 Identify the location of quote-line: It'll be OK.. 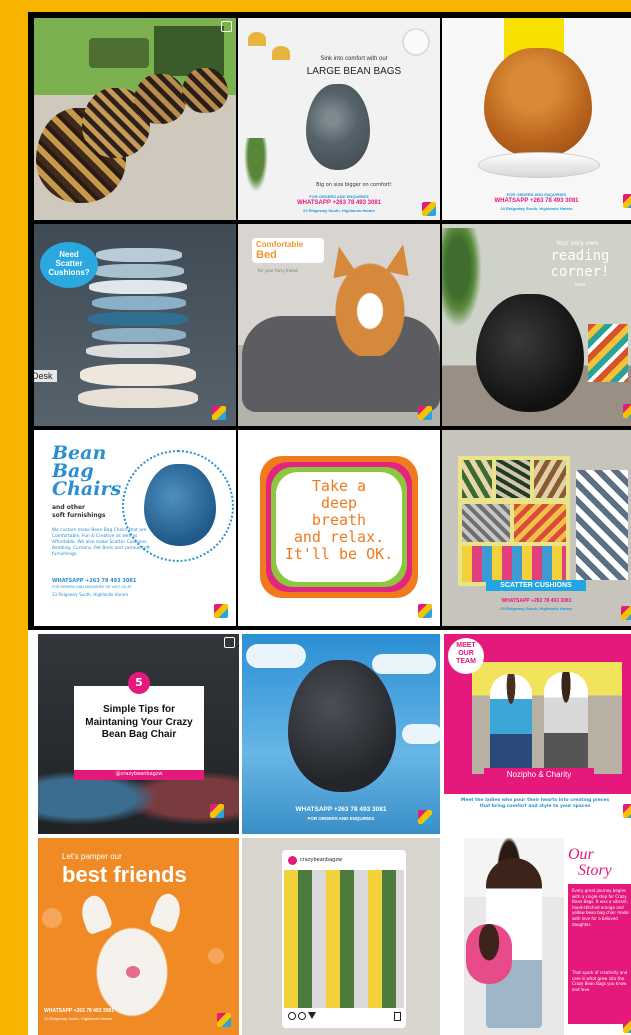
(339, 554).